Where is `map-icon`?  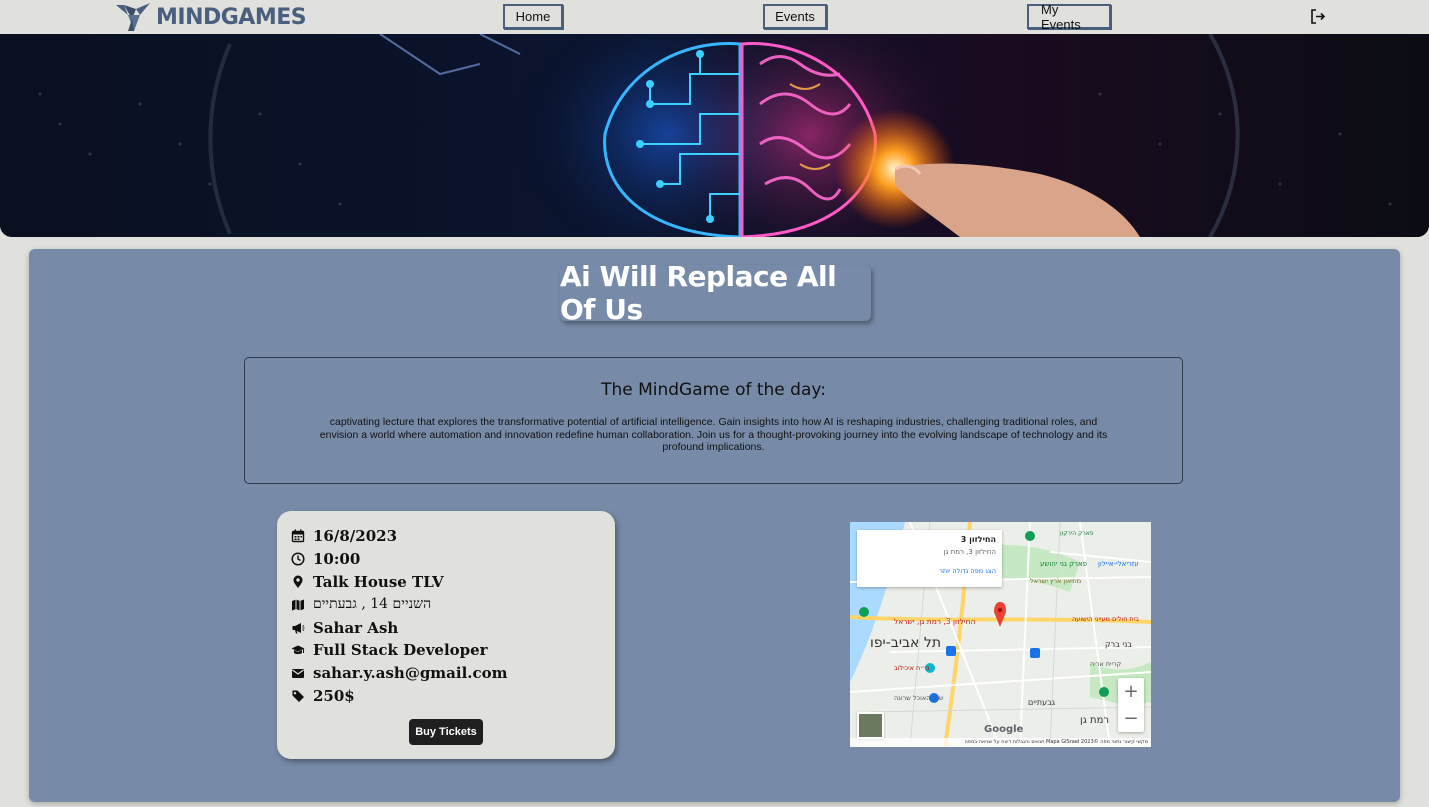 map-icon is located at coordinates (298, 605).